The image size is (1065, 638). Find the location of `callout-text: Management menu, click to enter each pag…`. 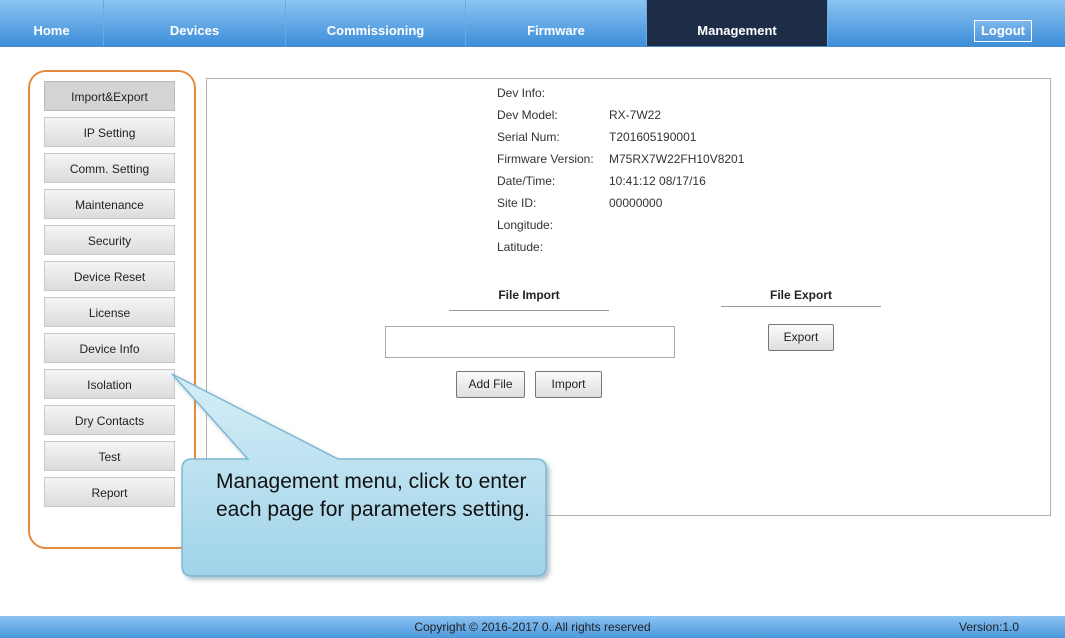

callout-text: Management menu, click to enter each pag… is located at coordinates (373, 495).